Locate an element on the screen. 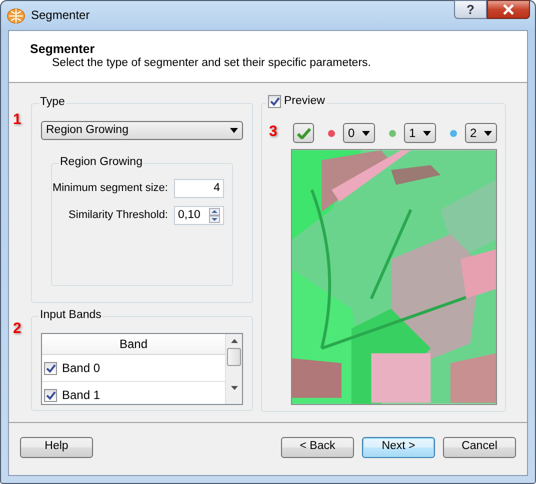 Image resolution: width=536 pixels, height=484 pixels. group-legend: Region Growing is located at coordinates (101, 163).